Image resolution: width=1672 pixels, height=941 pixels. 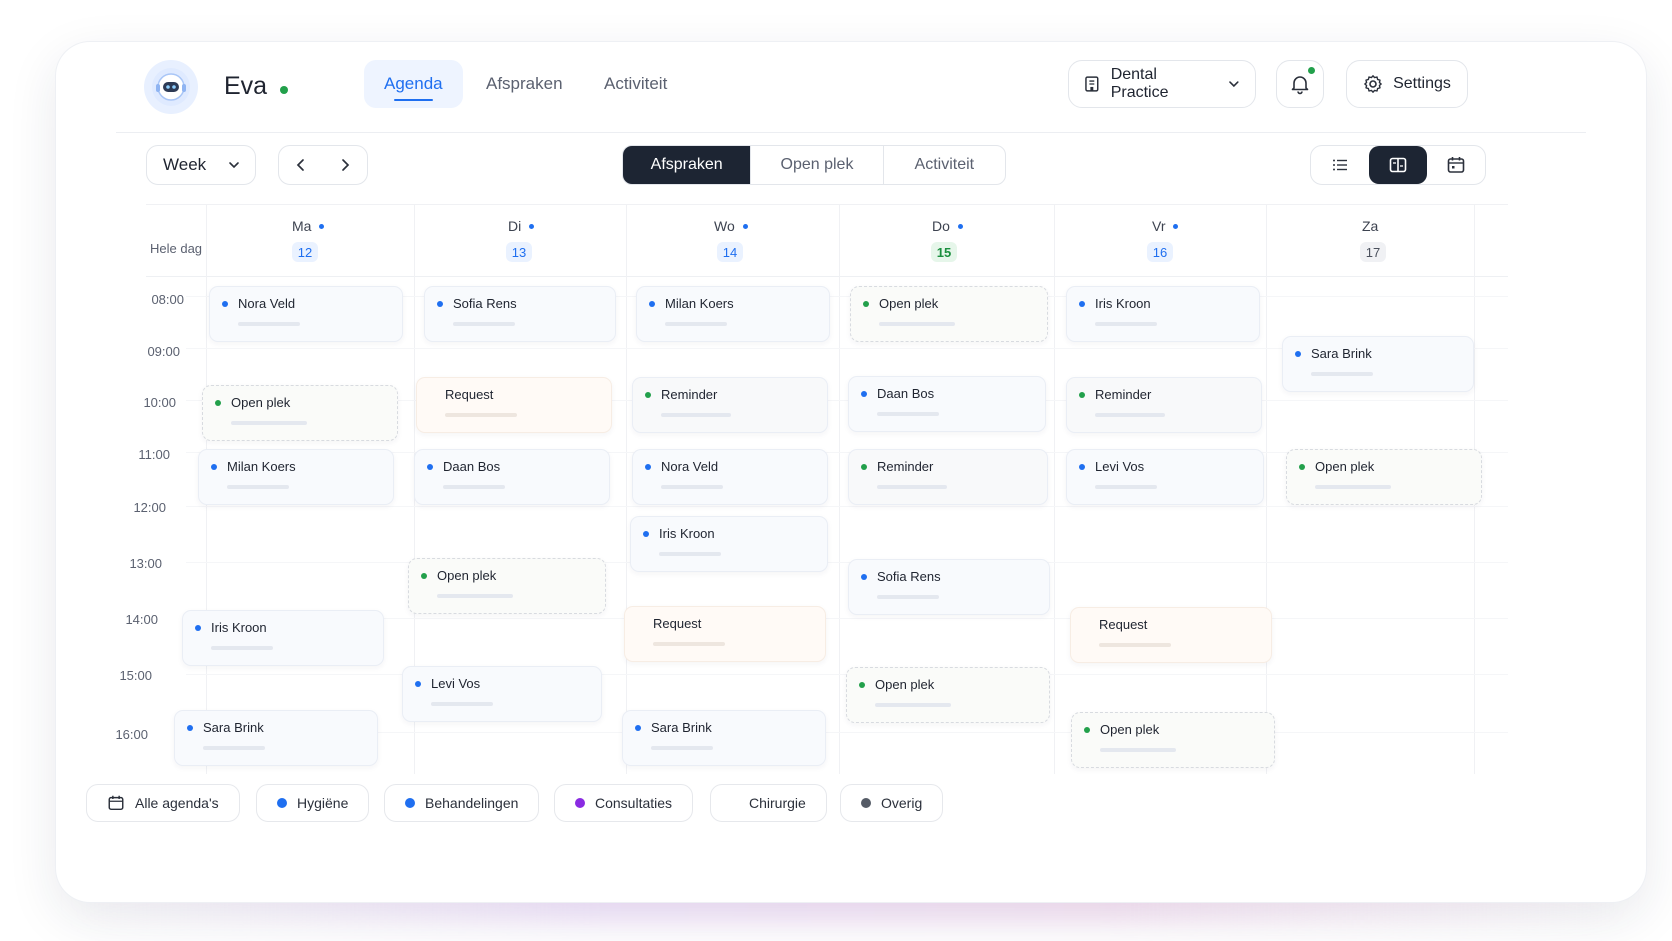 What do you see at coordinates (745, 226) in the screenshot?
I see `day-indicator-dot` at bounding box center [745, 226].